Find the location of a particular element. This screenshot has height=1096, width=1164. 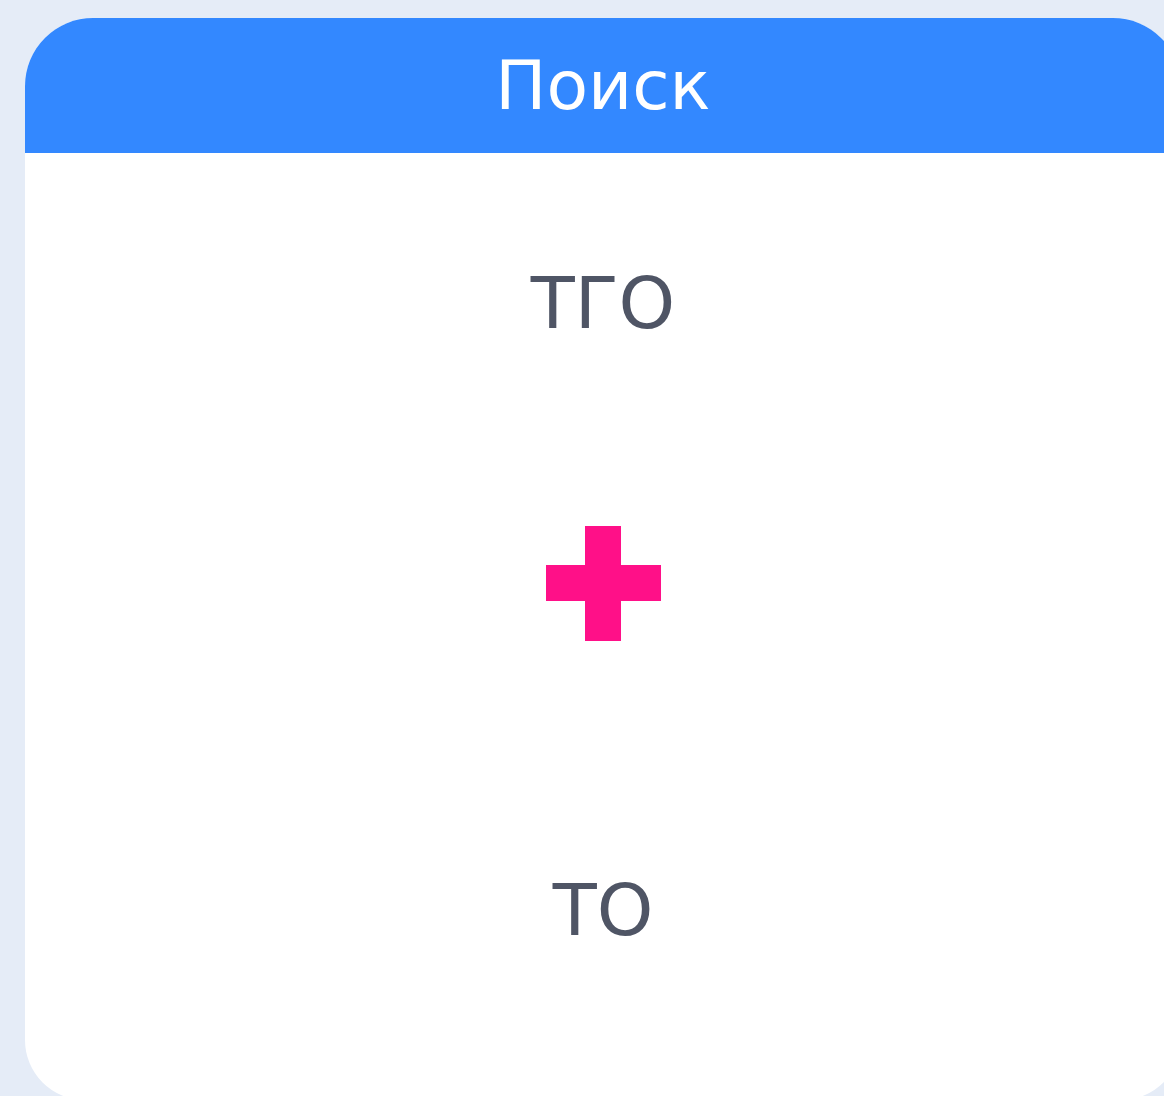

card-text: ТО is located at coordinates (603, 910).